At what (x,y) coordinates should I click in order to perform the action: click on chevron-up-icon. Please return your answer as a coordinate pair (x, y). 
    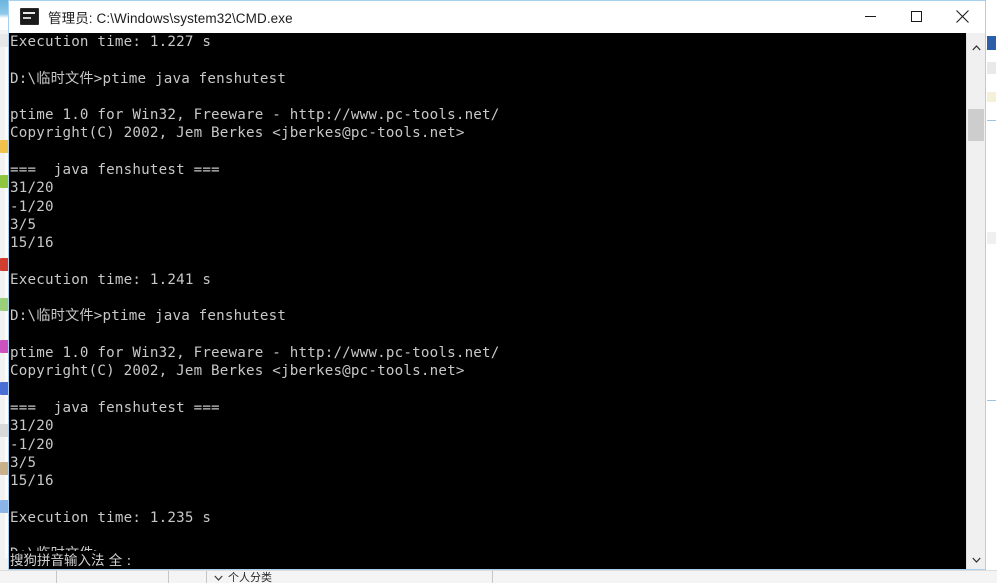
    Looking at the image, I should click on (976, 48).